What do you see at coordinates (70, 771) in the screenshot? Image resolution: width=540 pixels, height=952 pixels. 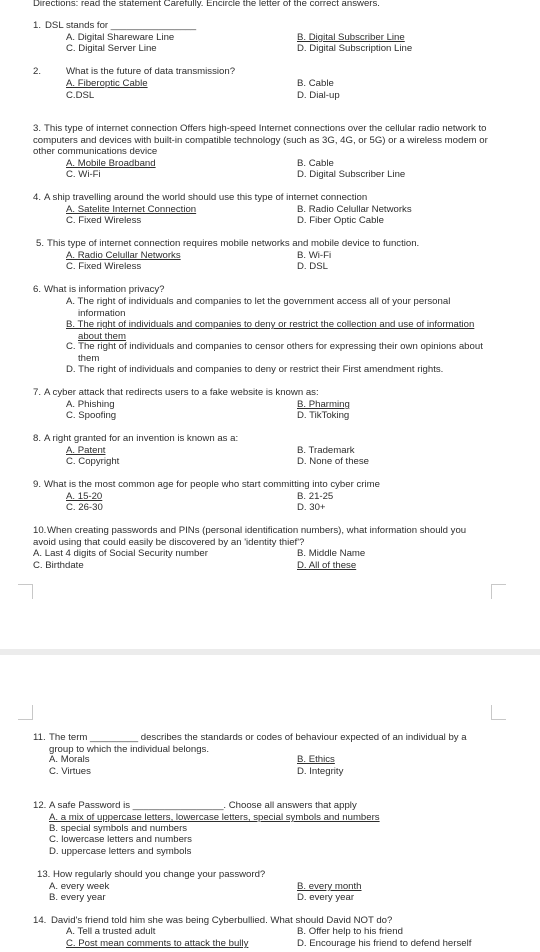 I see `answer-option: C. Virtues` at bounding box center [70, 771].